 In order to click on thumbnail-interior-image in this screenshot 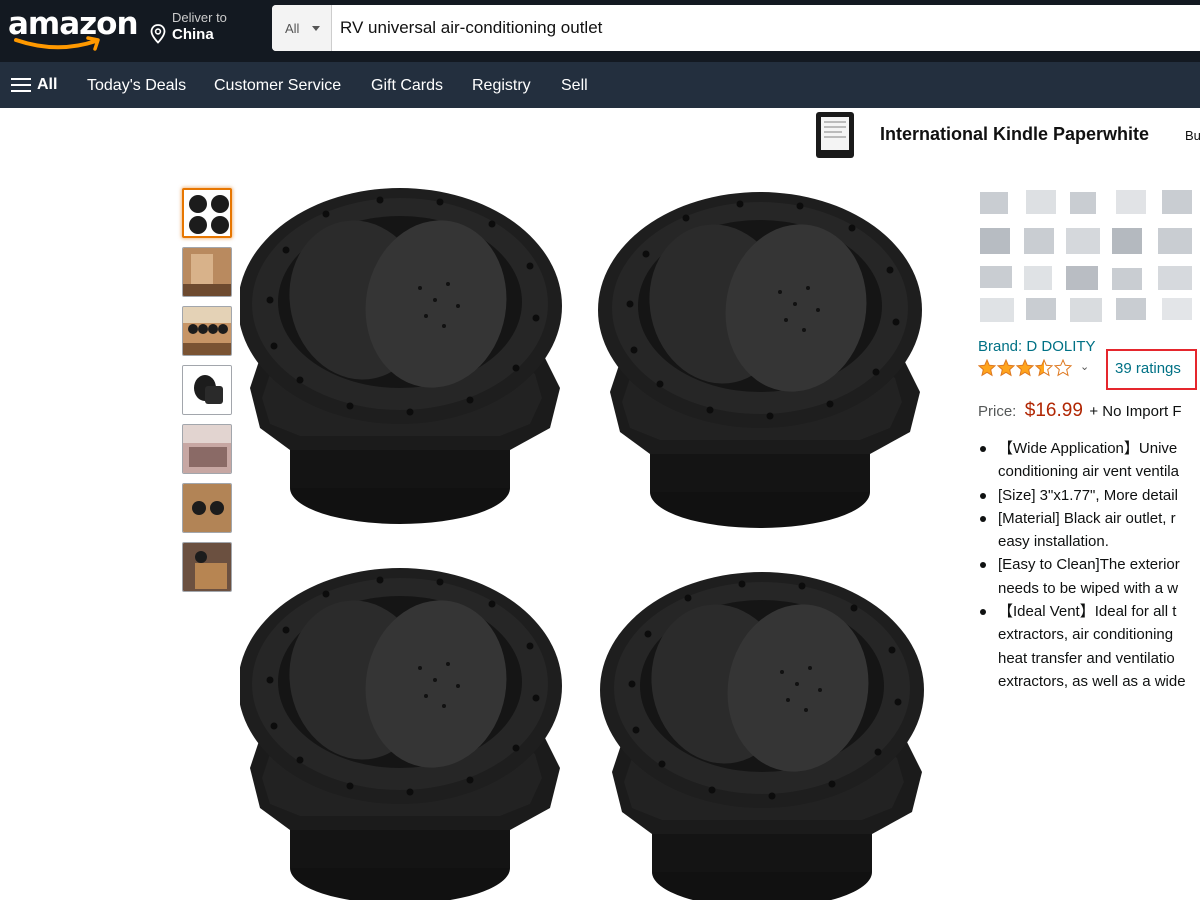, I will do `click(207, 272)`.